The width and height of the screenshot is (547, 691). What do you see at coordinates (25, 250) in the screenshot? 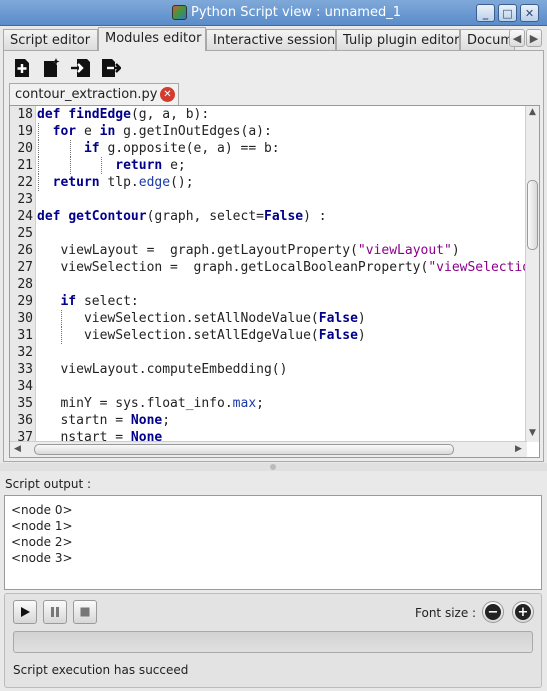
I see `line-number: 26` at bounding box center [25, 250].